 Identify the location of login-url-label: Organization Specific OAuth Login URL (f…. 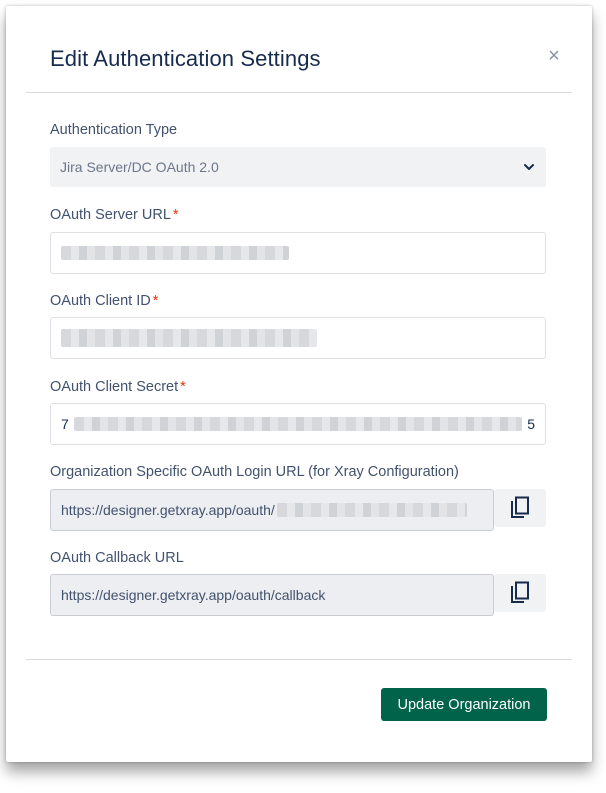
(254, 472).